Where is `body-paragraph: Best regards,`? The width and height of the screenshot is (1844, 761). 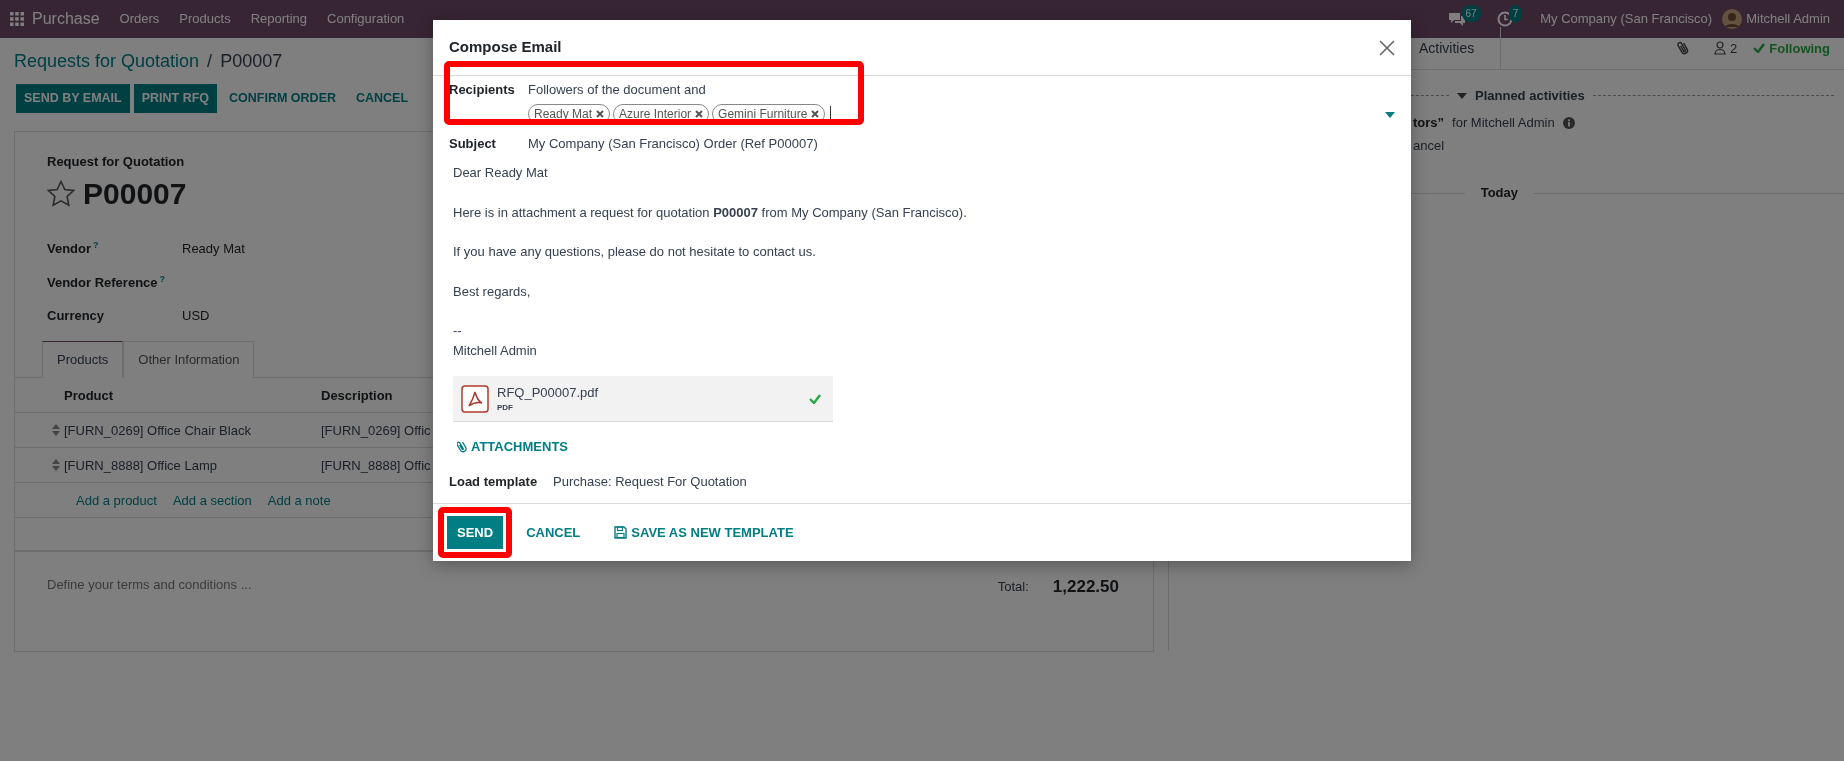
body-paragraph: Best regards, is located at coordinates (492, 291).